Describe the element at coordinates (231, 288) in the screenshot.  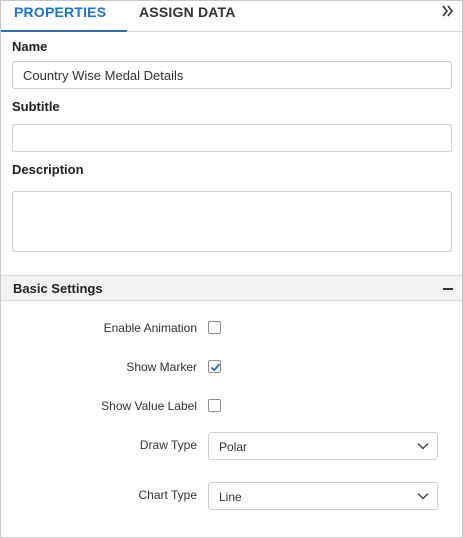
I see `basic-settings-header: Basic Settings` at that location.